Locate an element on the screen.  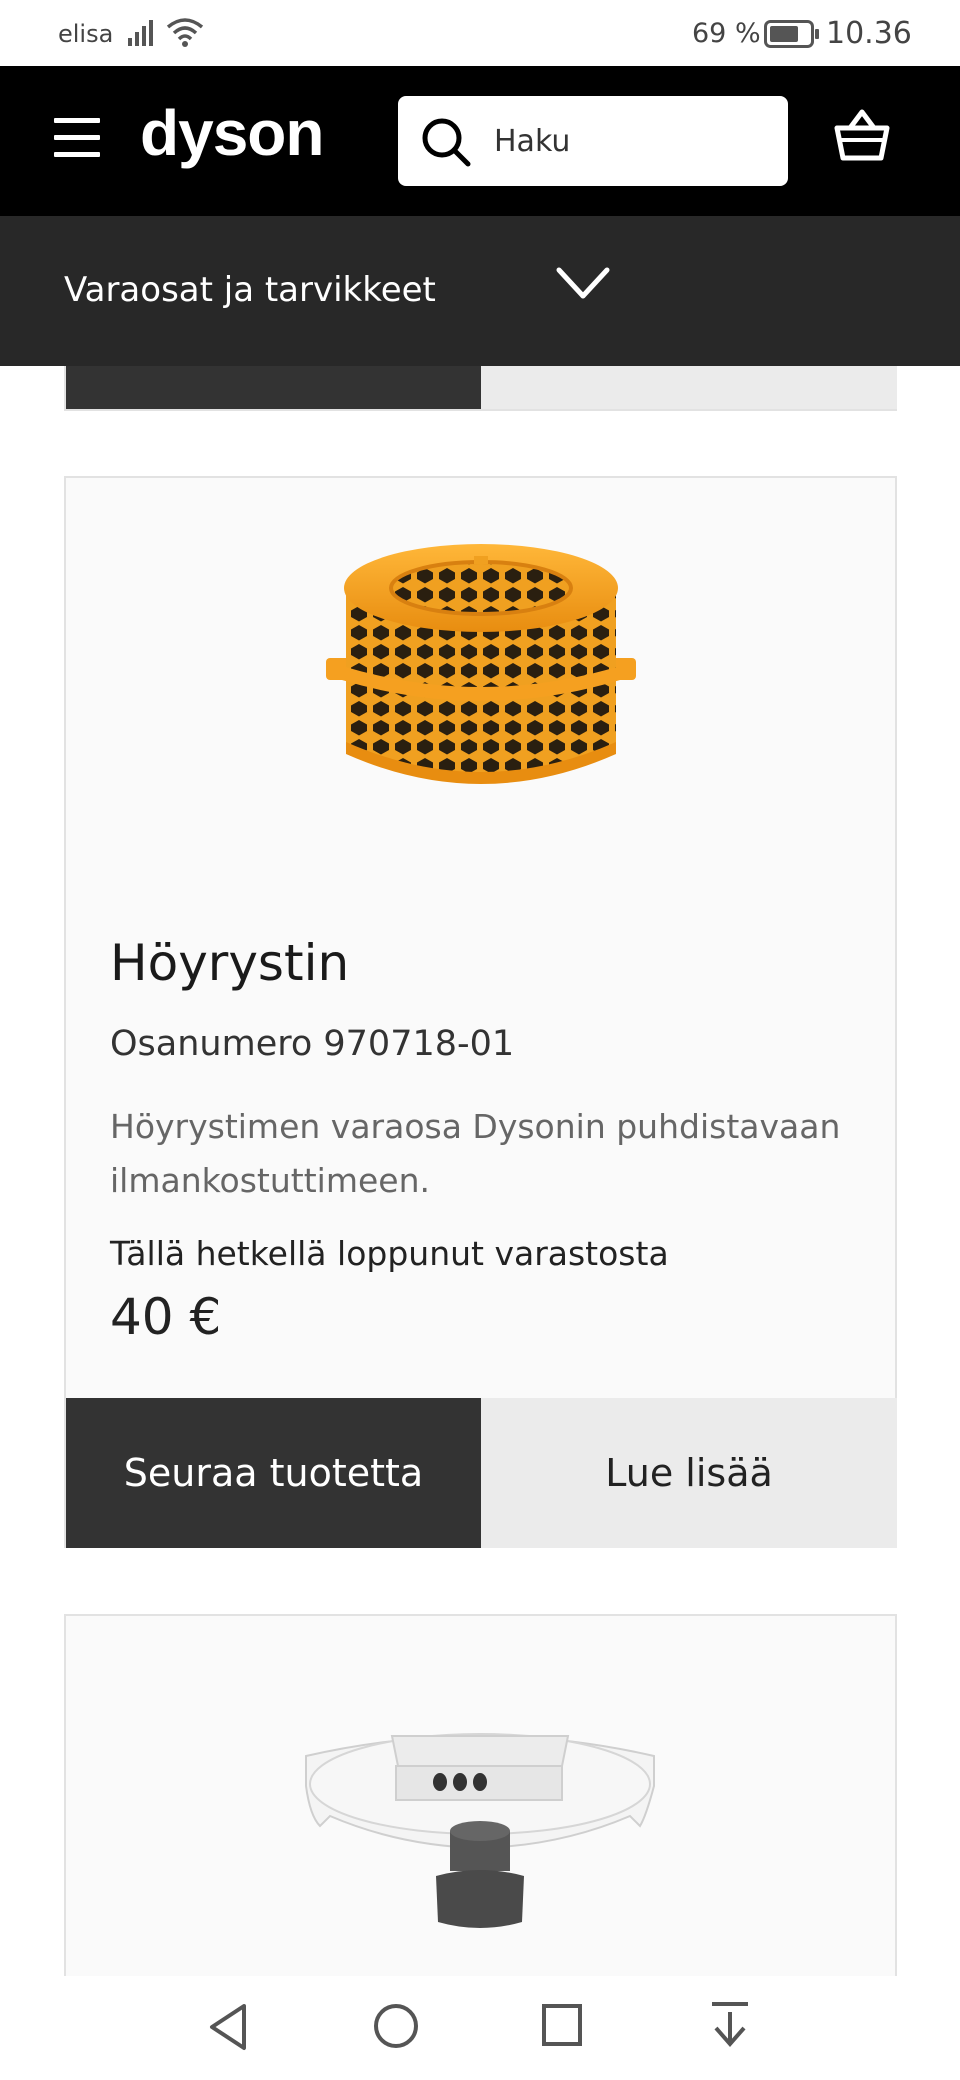
signal-icon is located at coordinates (144, 34).